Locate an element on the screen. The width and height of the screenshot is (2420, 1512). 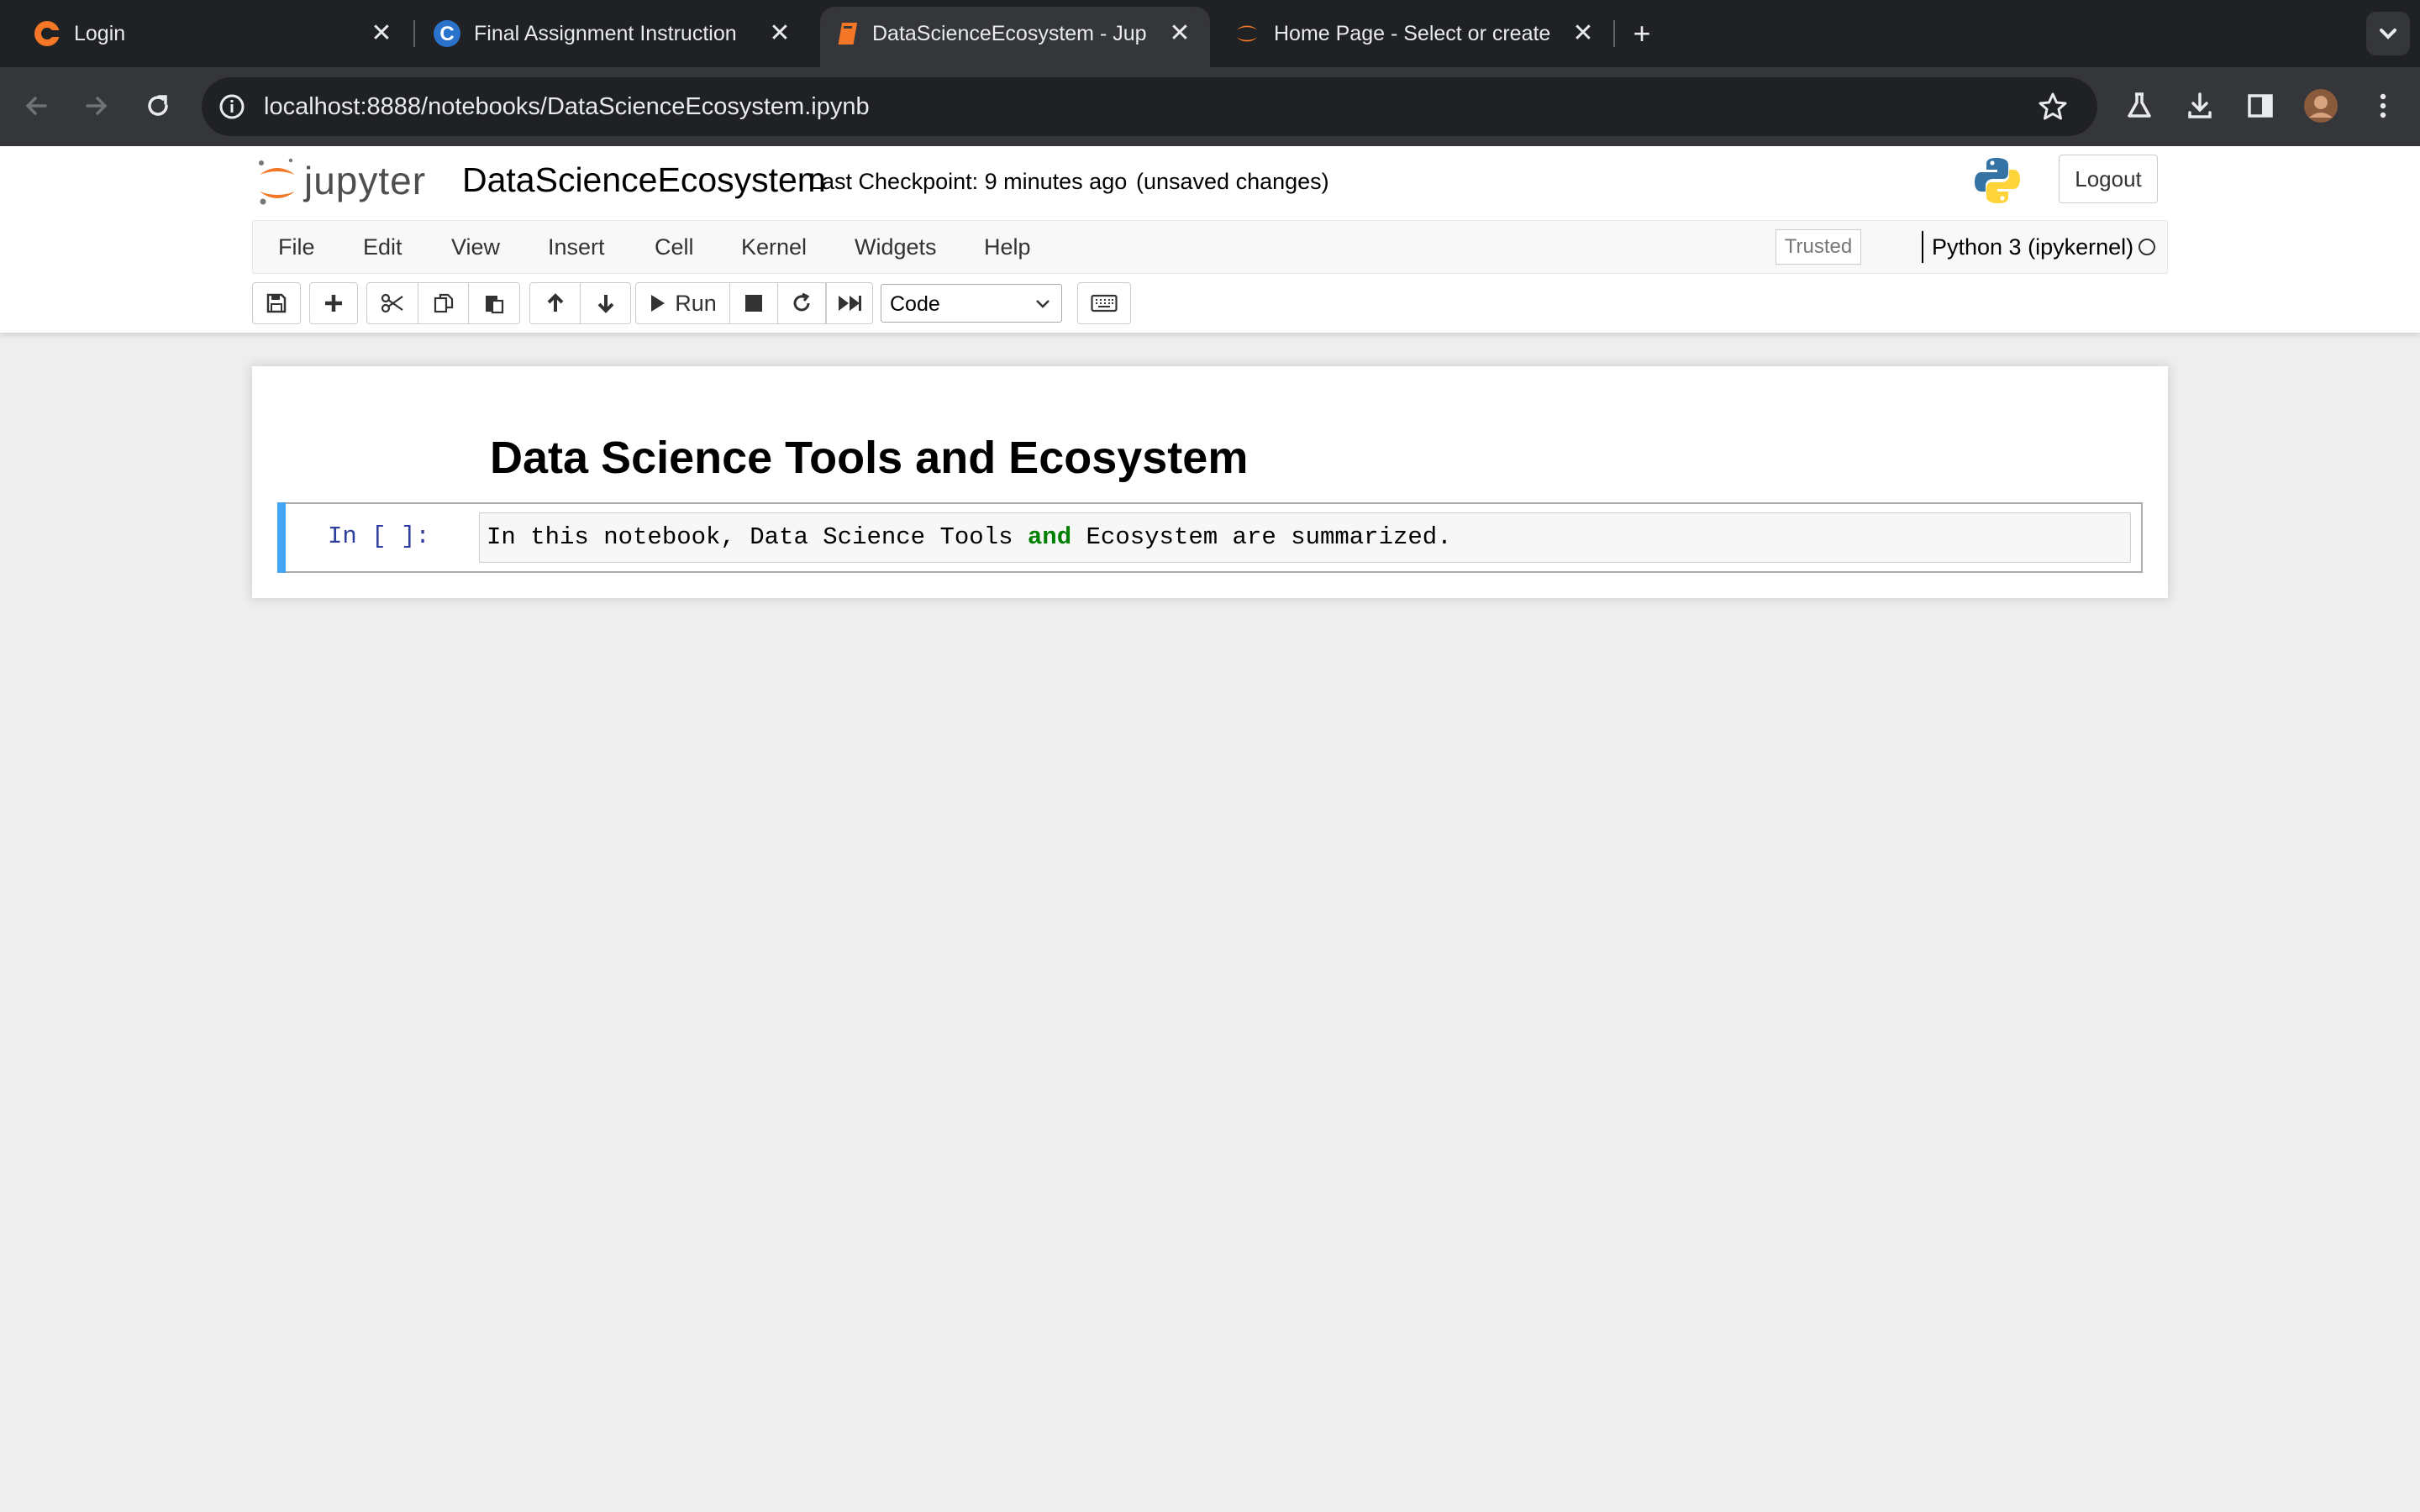
tab-home-page: Home Page - Select or create ✕ is located at coordinates (1413, 33).